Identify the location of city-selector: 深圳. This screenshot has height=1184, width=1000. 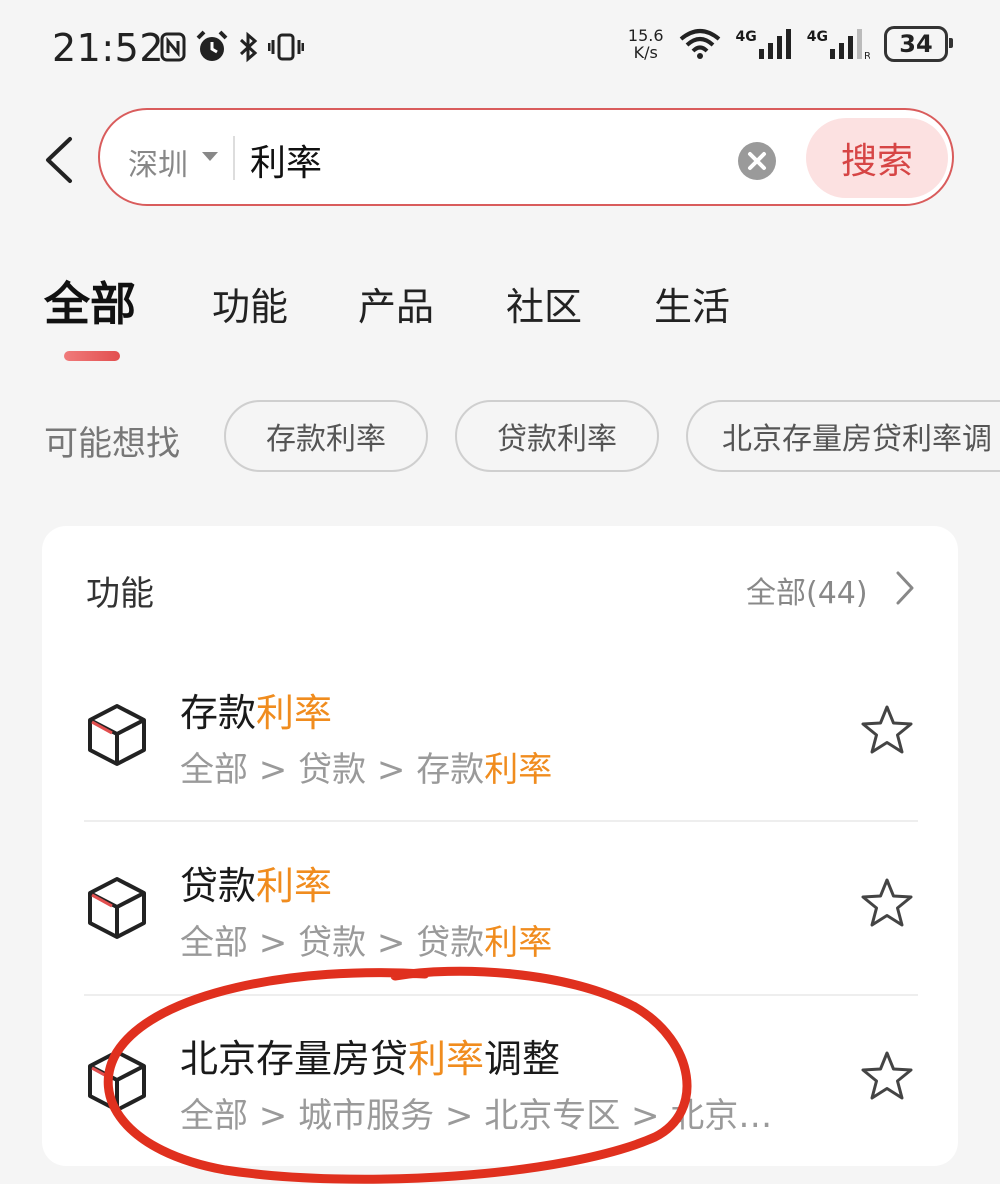
(158, 162).